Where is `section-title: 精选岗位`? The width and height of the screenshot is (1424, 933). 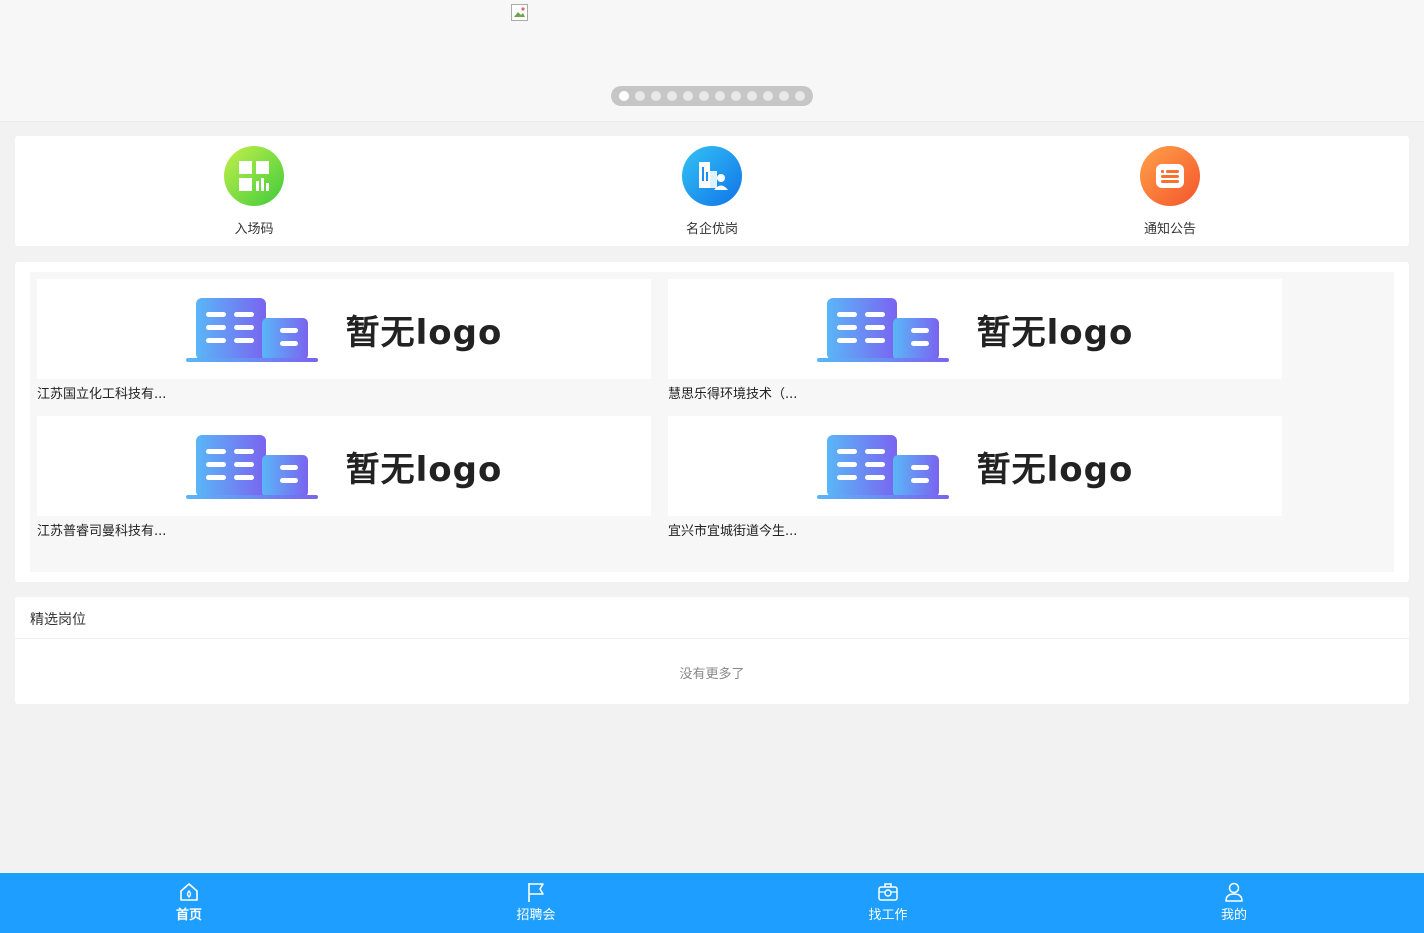 section-title: 精选岗位 is located at coordinates (712, 618).